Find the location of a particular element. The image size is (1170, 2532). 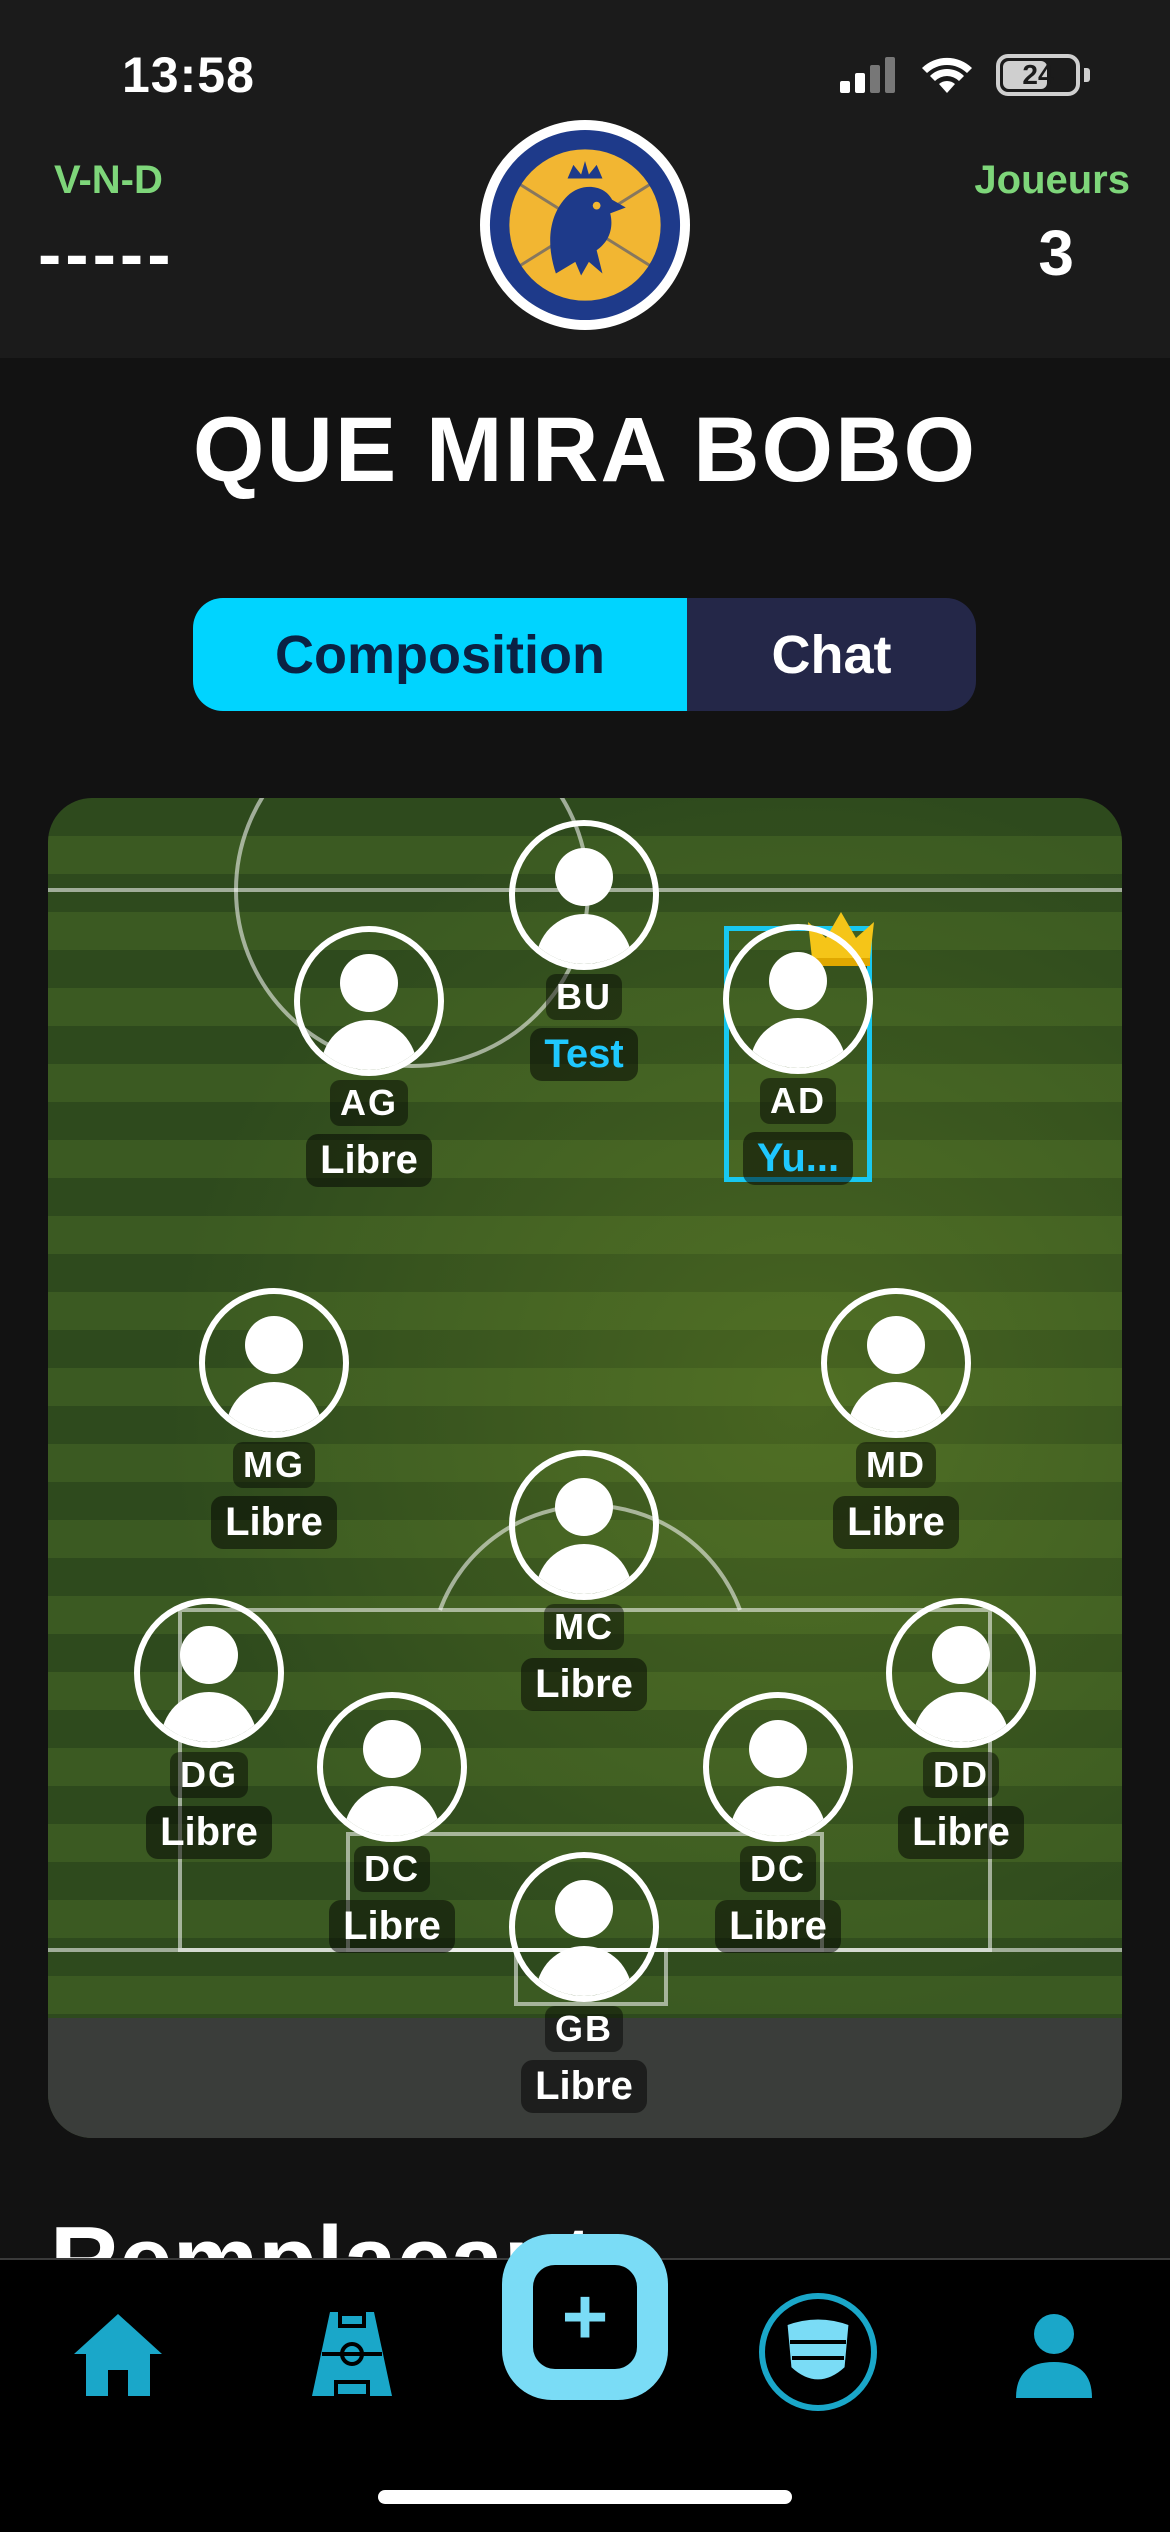

player-slot-mg: MG Libre is located at coordinates (274, 1418).